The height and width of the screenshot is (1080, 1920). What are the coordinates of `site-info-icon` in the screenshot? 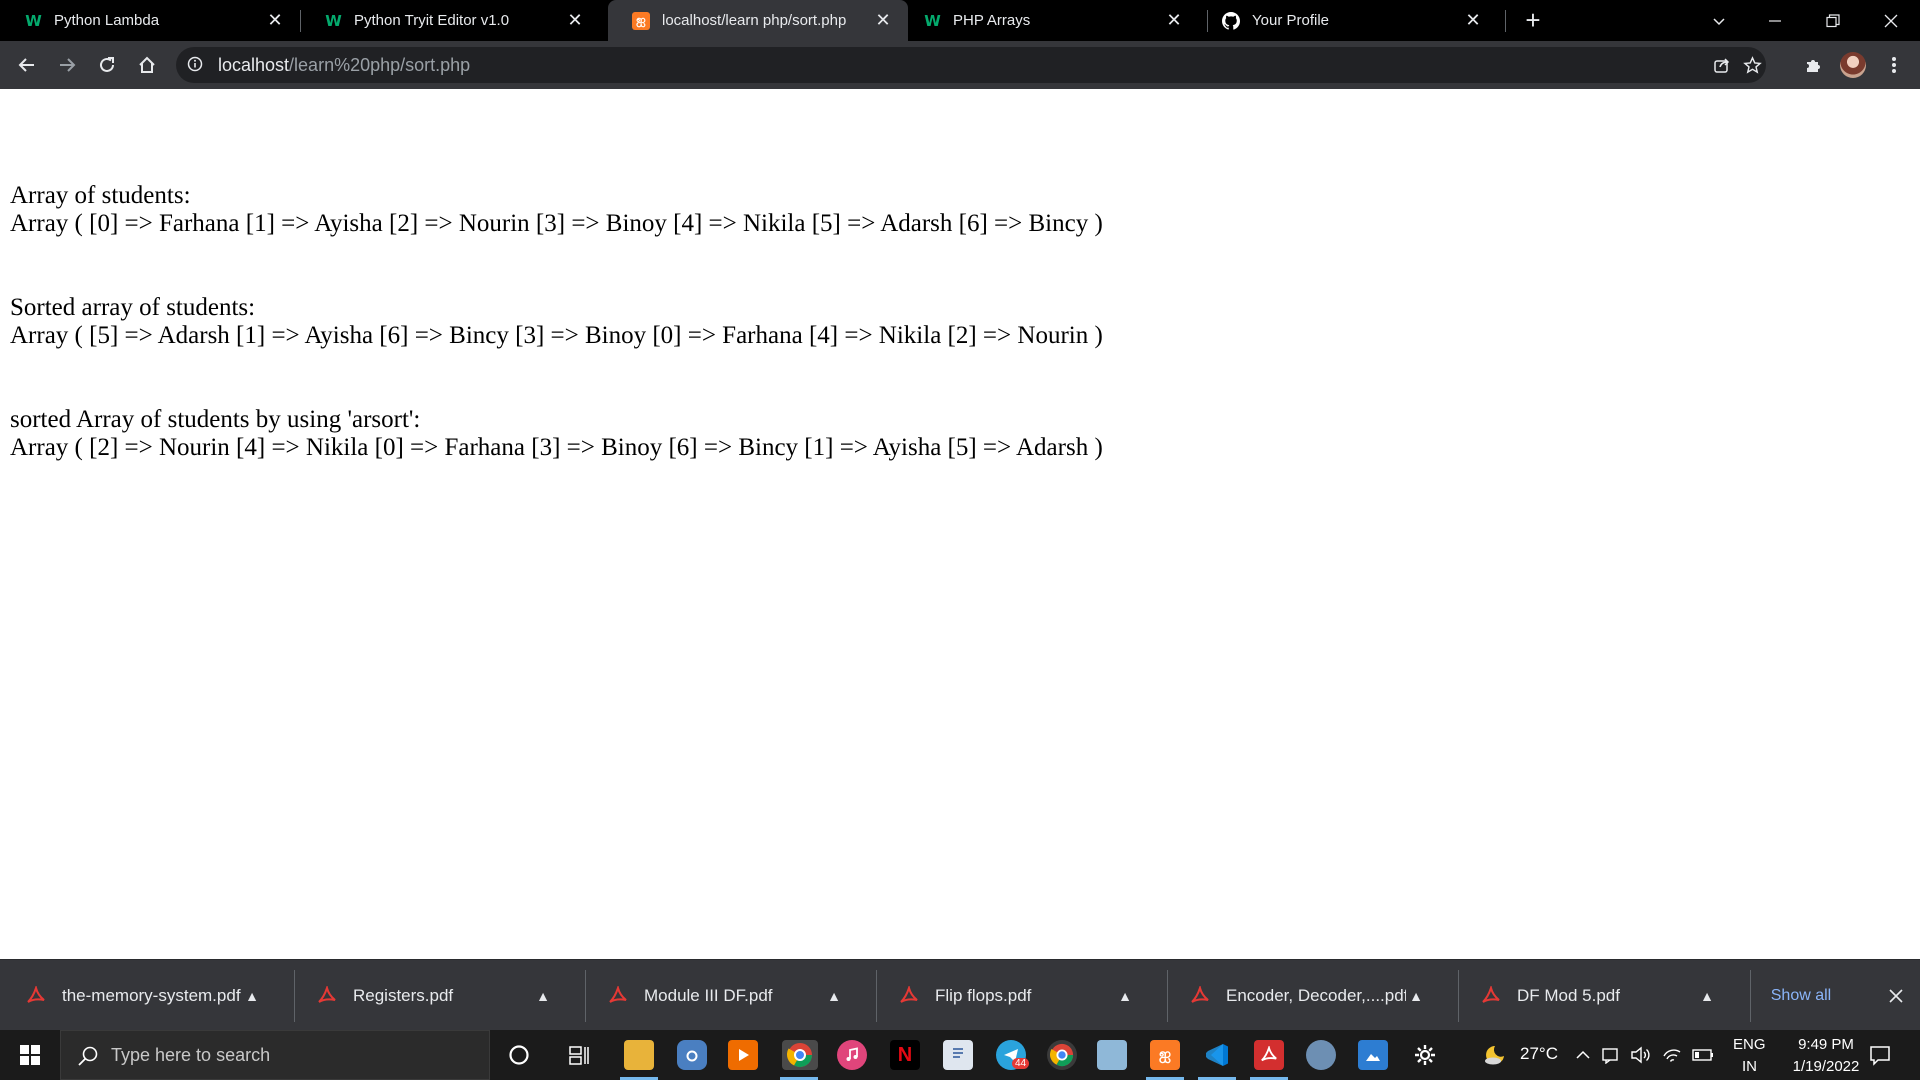 It's located at (195, 64).